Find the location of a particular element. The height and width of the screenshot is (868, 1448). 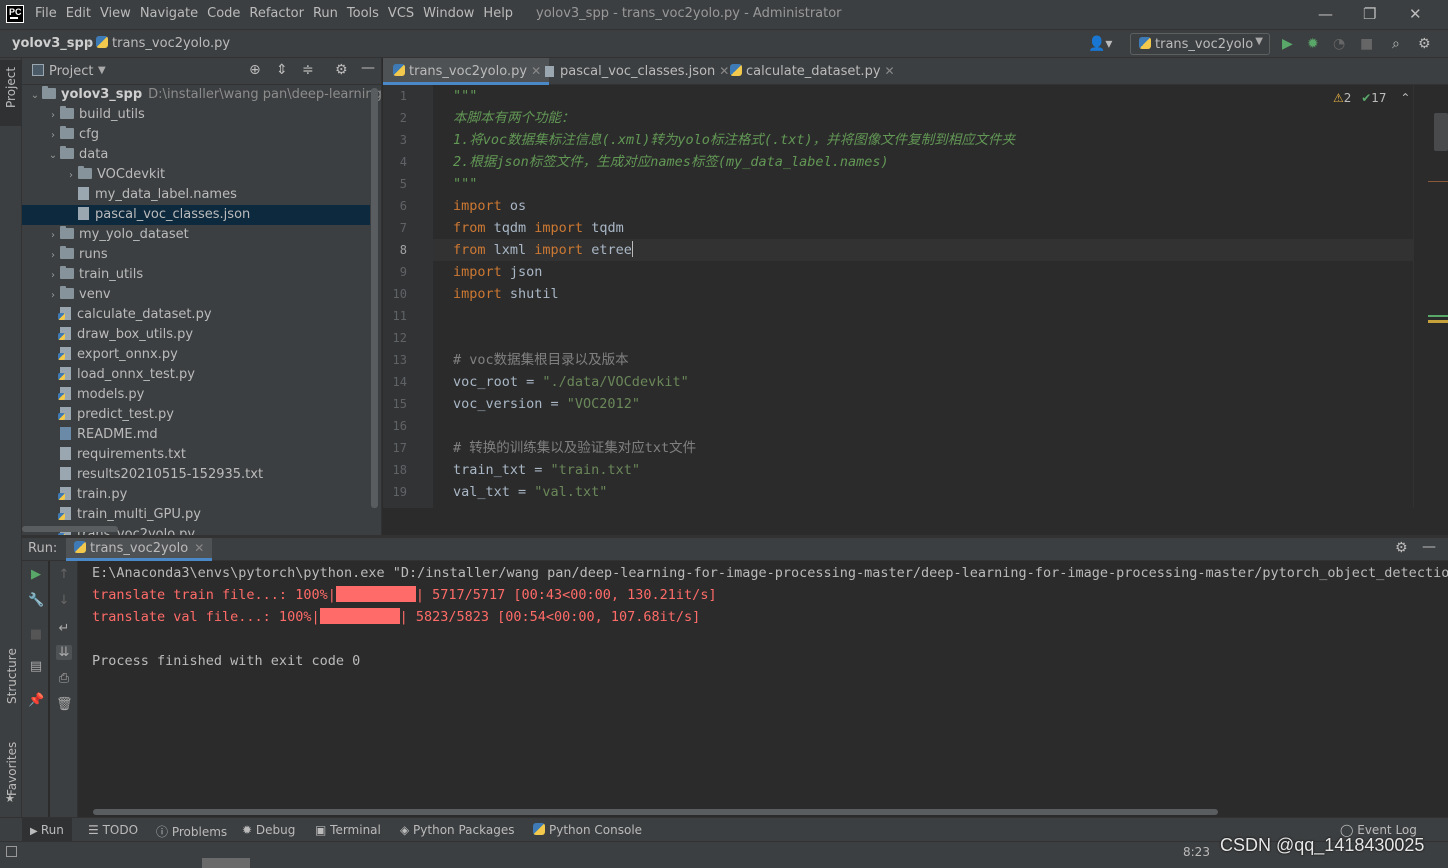

tab-pascal-voc-classes: pascal_voc_classes.json ✕ is located at coordinates (636, 71).